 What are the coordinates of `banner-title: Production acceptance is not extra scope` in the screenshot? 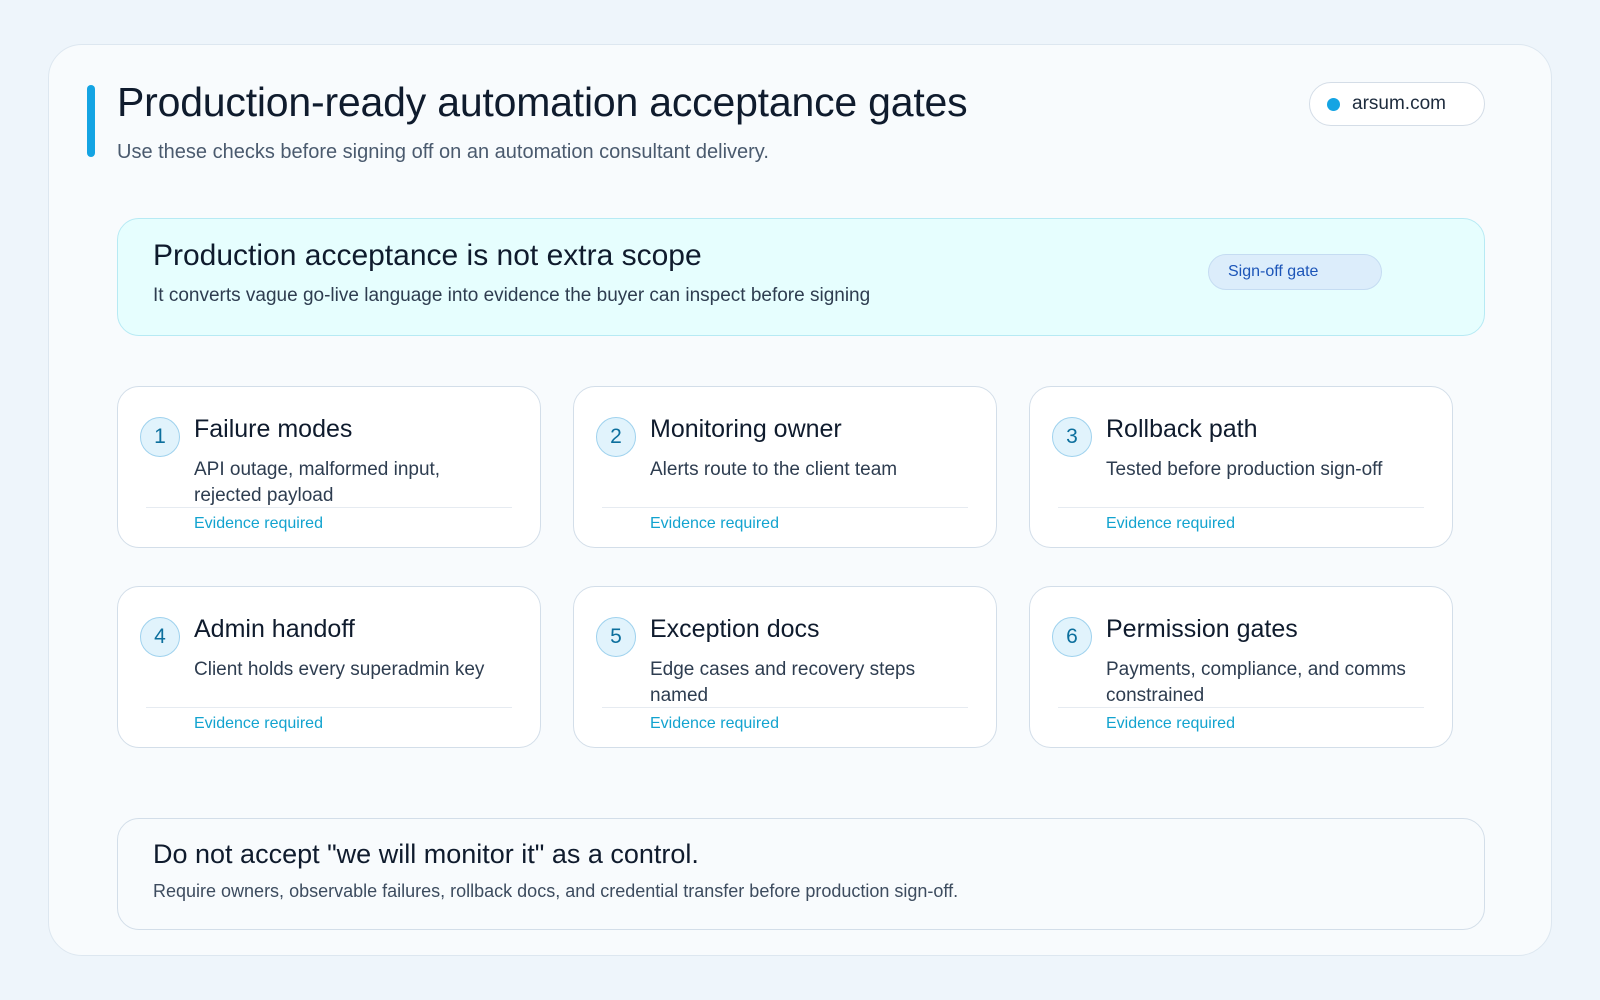 It's located at (427, 255).